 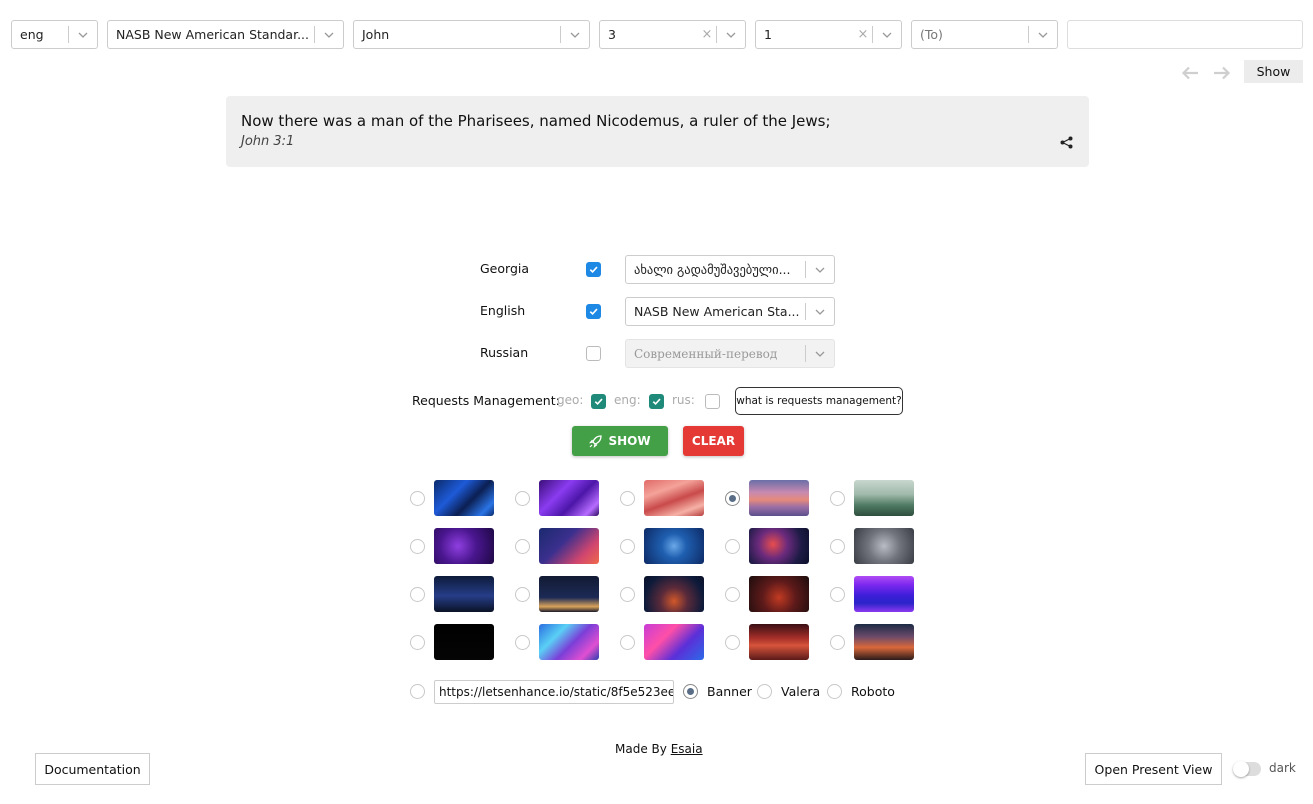 What do you see at coordinates (984, 34) in the screenshot?
I see `to-verse-select: (To)` at bounding box center [984, 34].